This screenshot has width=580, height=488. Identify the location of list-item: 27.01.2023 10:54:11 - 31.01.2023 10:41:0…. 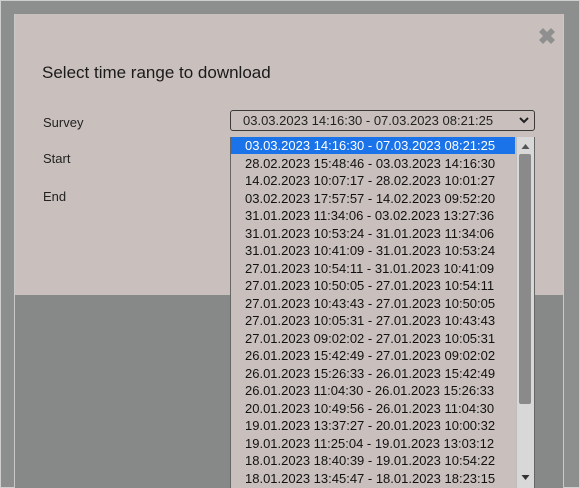
(373, 268).